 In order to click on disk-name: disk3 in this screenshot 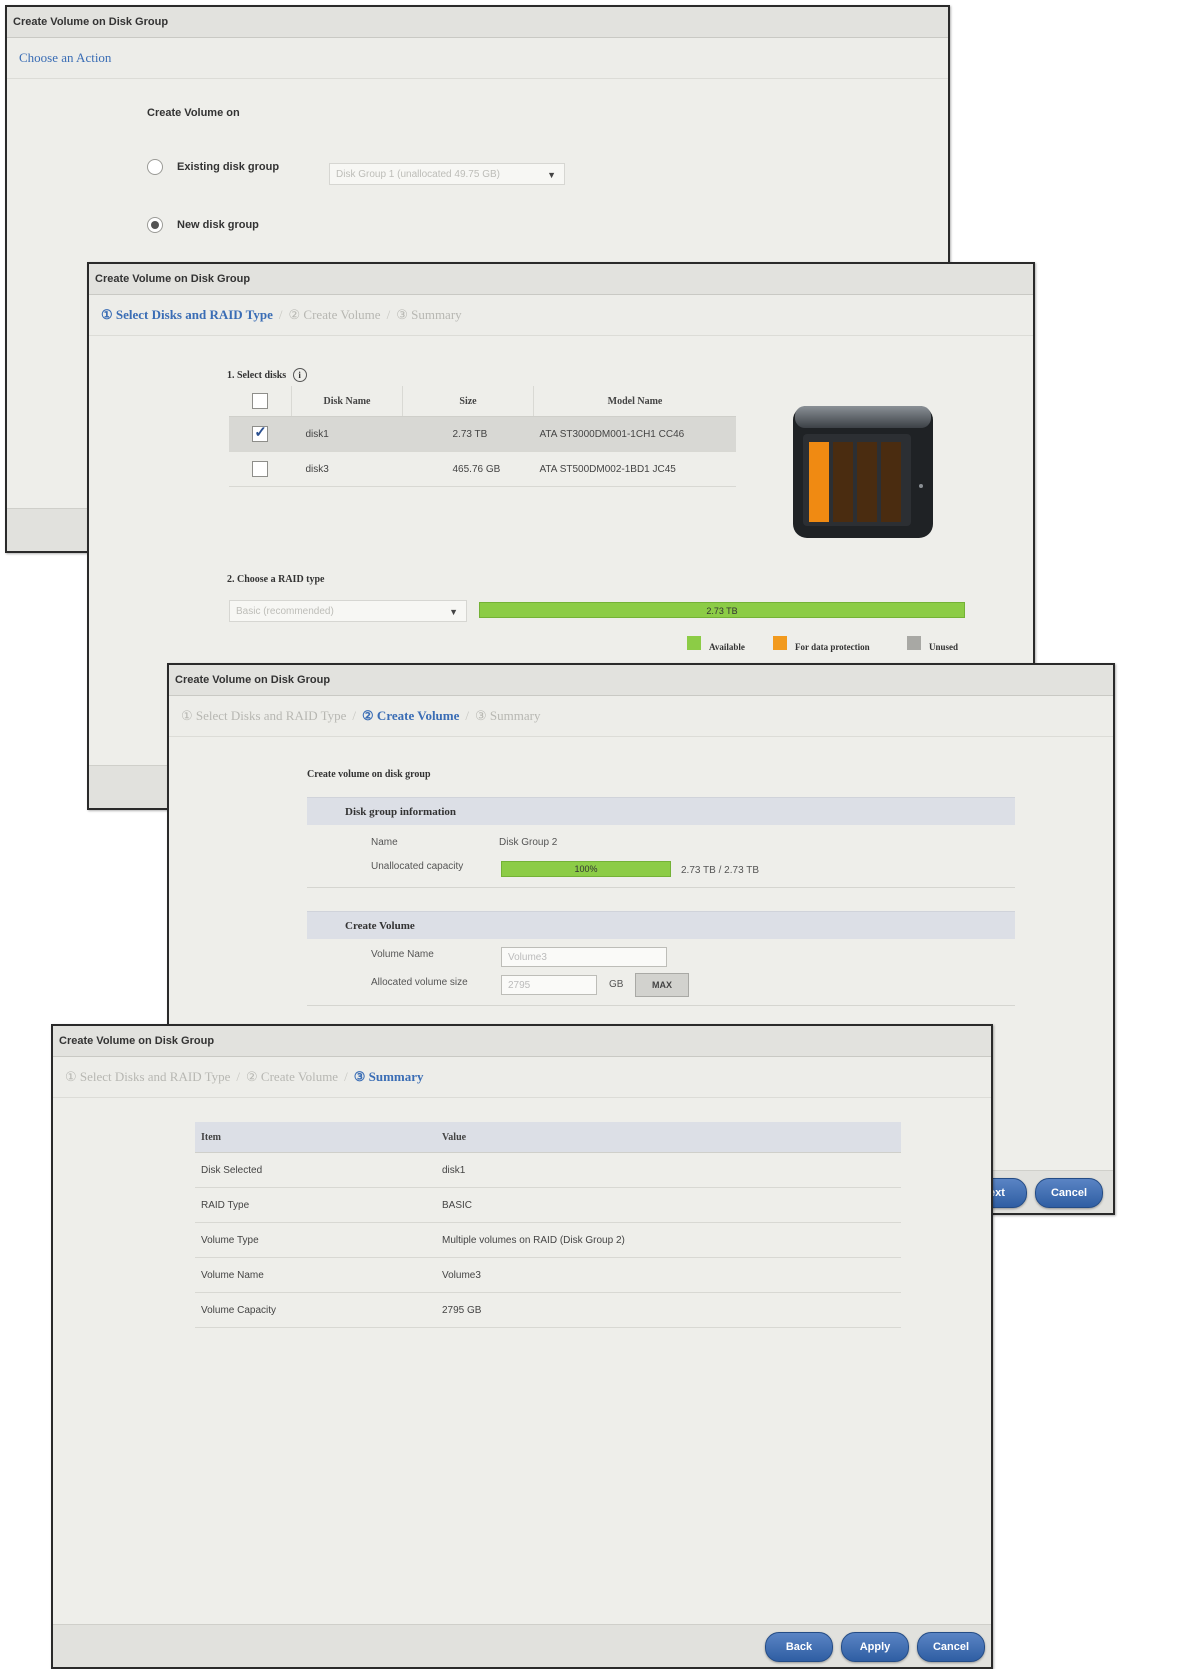, I will do `click(347, 469)`.